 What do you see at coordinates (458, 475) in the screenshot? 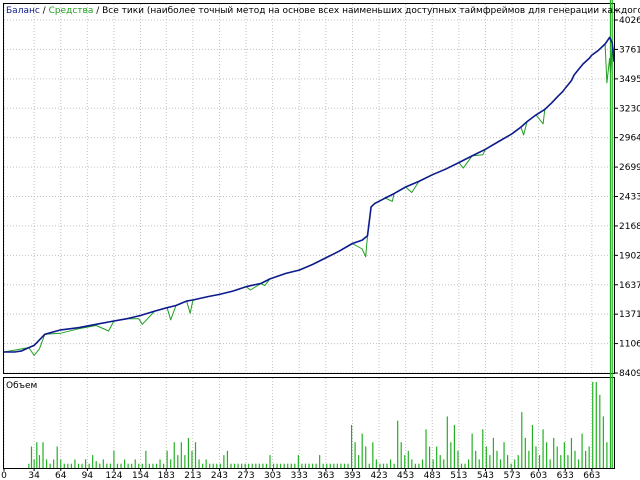
I see `x-tick-label: 513` at bounding box center [458, 475].